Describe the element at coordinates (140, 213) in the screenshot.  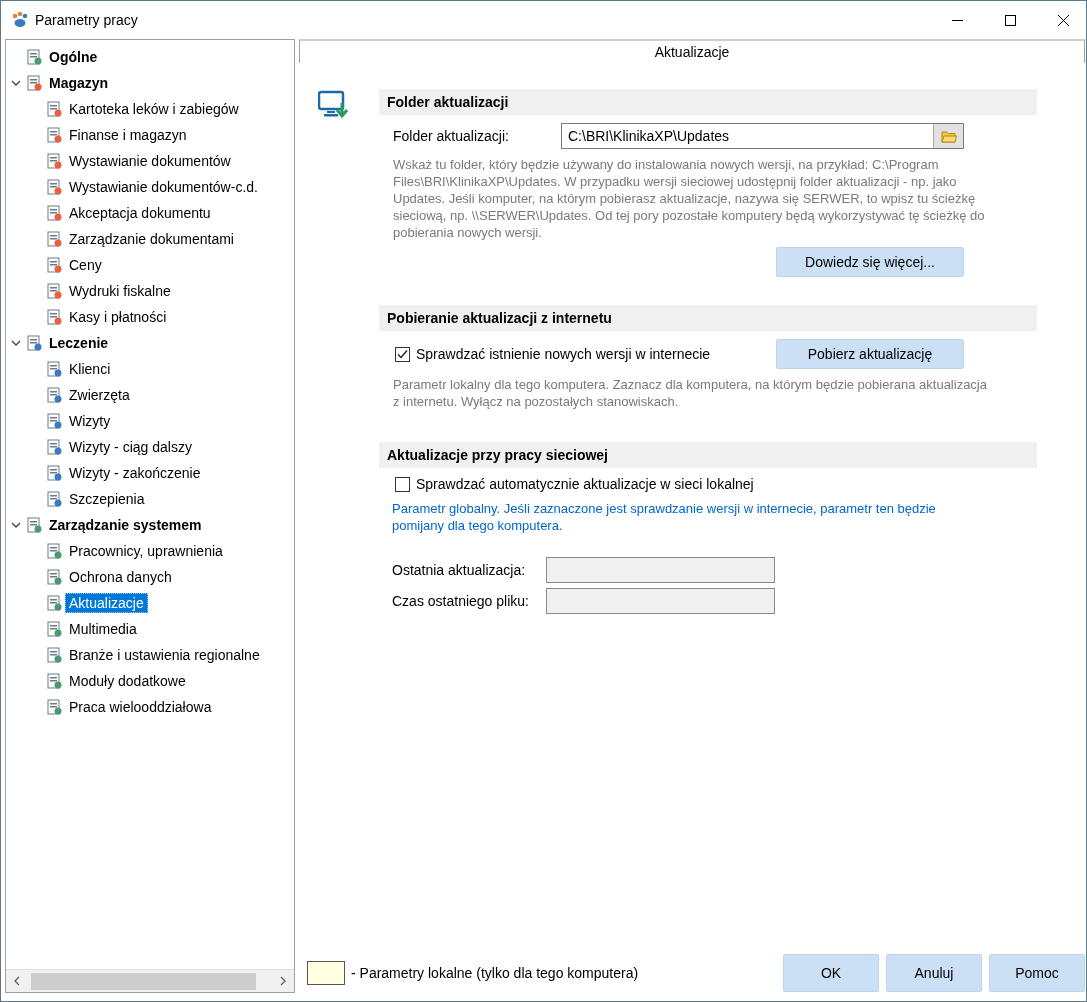
I see `tree-item: Akceptacja dokumentu` at that location.